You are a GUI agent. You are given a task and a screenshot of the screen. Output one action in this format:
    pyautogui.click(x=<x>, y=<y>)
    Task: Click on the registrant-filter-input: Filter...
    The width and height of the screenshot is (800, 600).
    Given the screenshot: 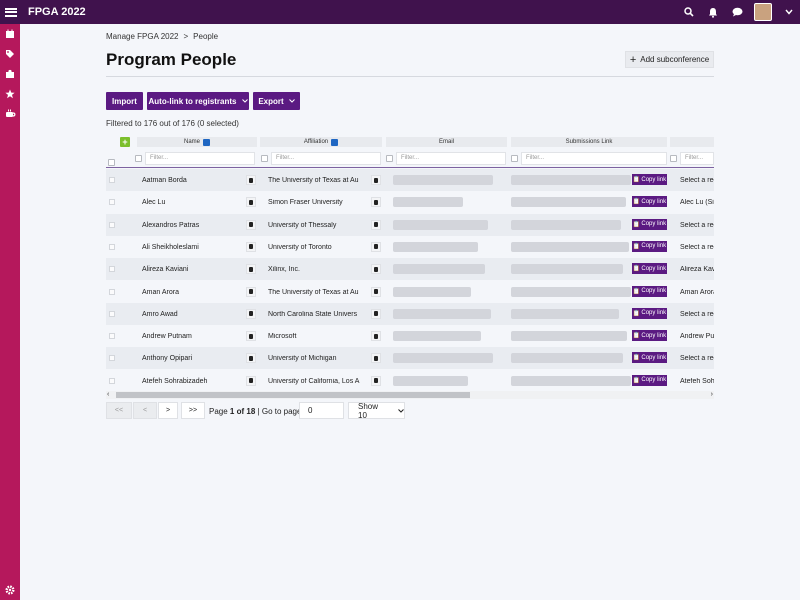 What is the action you would take?
    pyautogui.click(x=697, y=158)
    